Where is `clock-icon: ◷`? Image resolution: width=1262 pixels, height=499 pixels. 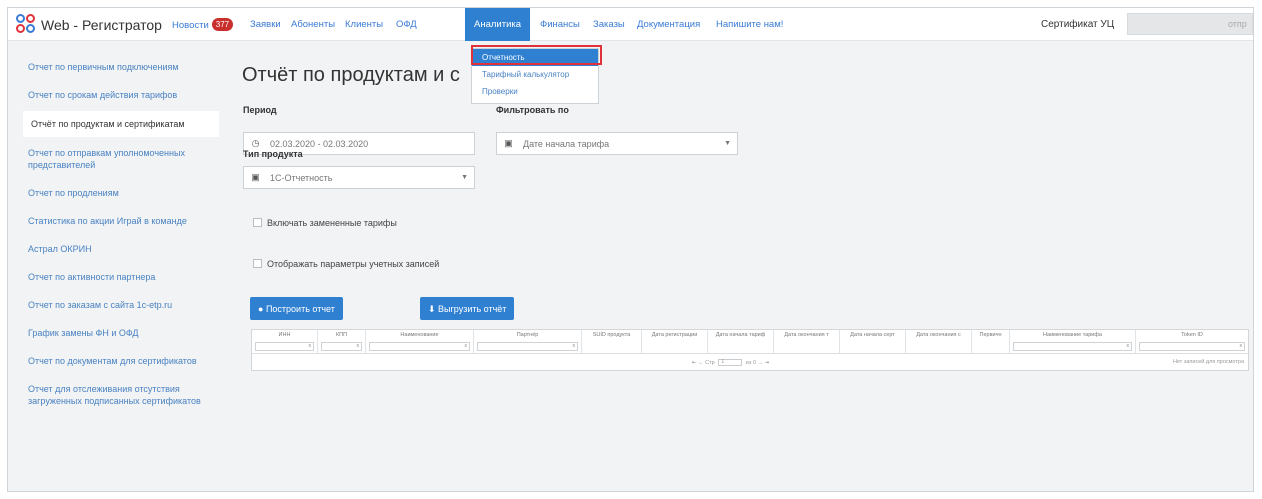
clock-icon: ◷ is located at coordinates (255, 143).